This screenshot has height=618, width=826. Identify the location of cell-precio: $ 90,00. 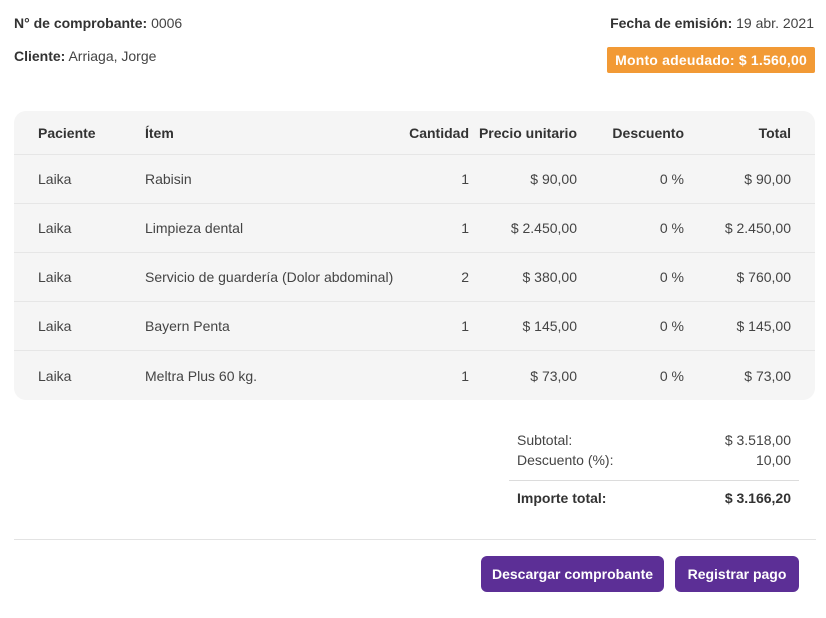
(553, 179).